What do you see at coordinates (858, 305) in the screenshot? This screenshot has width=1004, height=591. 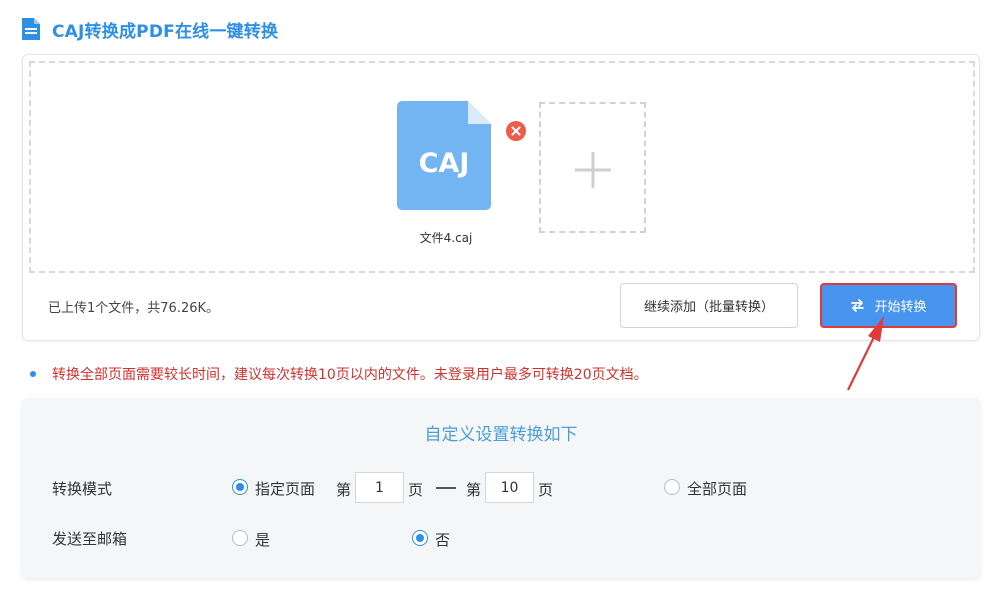 I see `swap-arrows-icon` at bounding box center [858, 305].